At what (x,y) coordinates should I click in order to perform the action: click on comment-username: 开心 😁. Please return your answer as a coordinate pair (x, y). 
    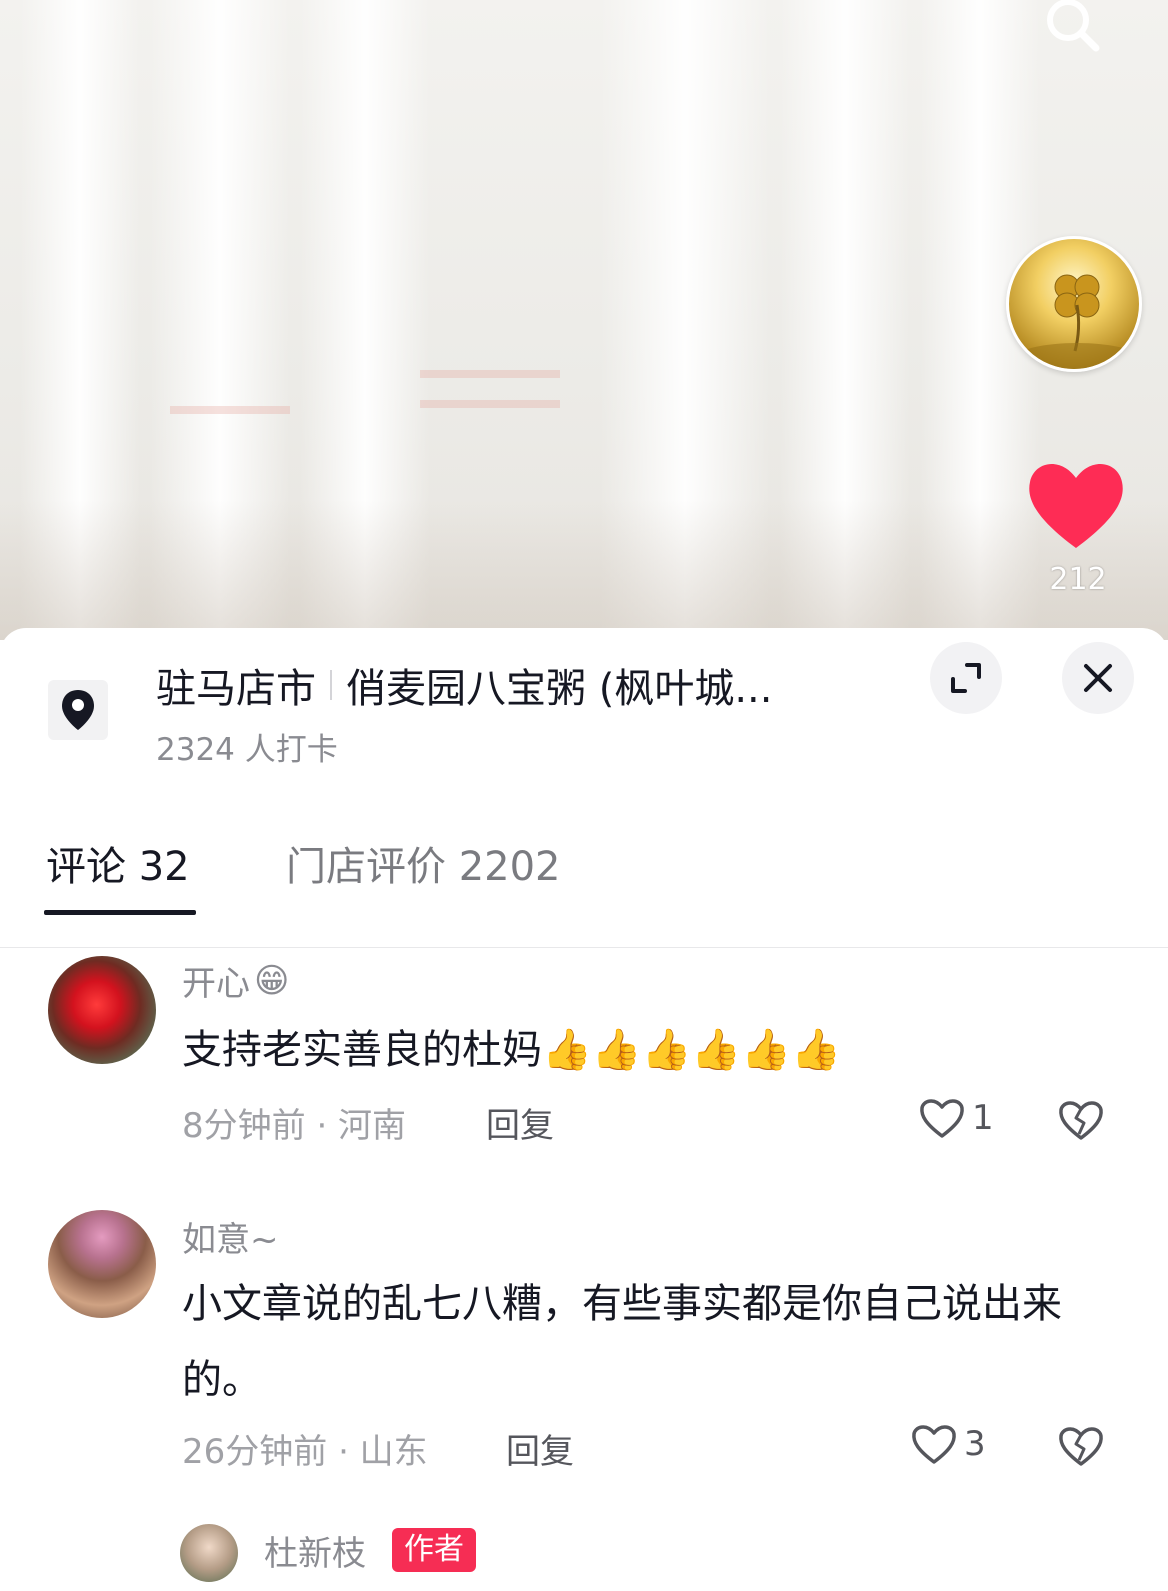
    Looking at the image, I should click on (235, 980).